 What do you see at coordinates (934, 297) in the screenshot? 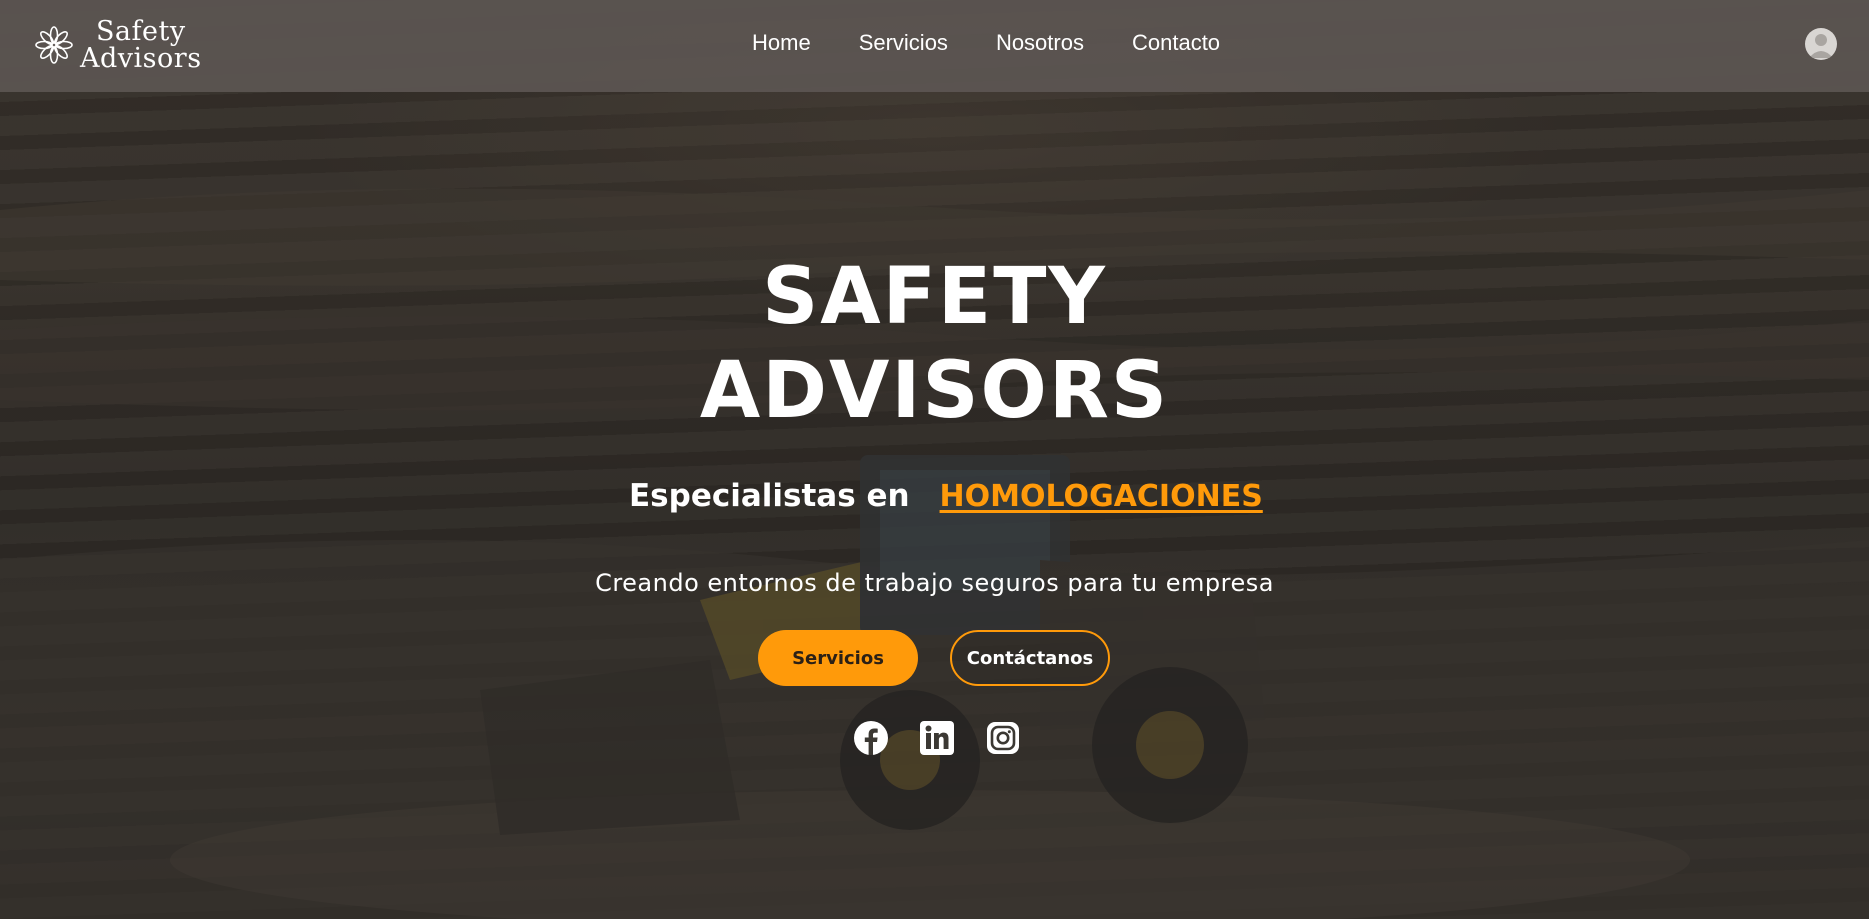
I see `hero-title-line1: SAFETY` at bounding box center [934, 297].